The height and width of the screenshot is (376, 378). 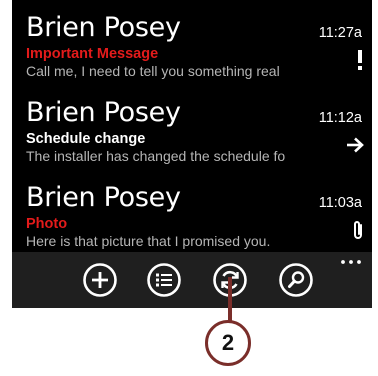 I want to click on new-icon, so click(x=100, y=280).